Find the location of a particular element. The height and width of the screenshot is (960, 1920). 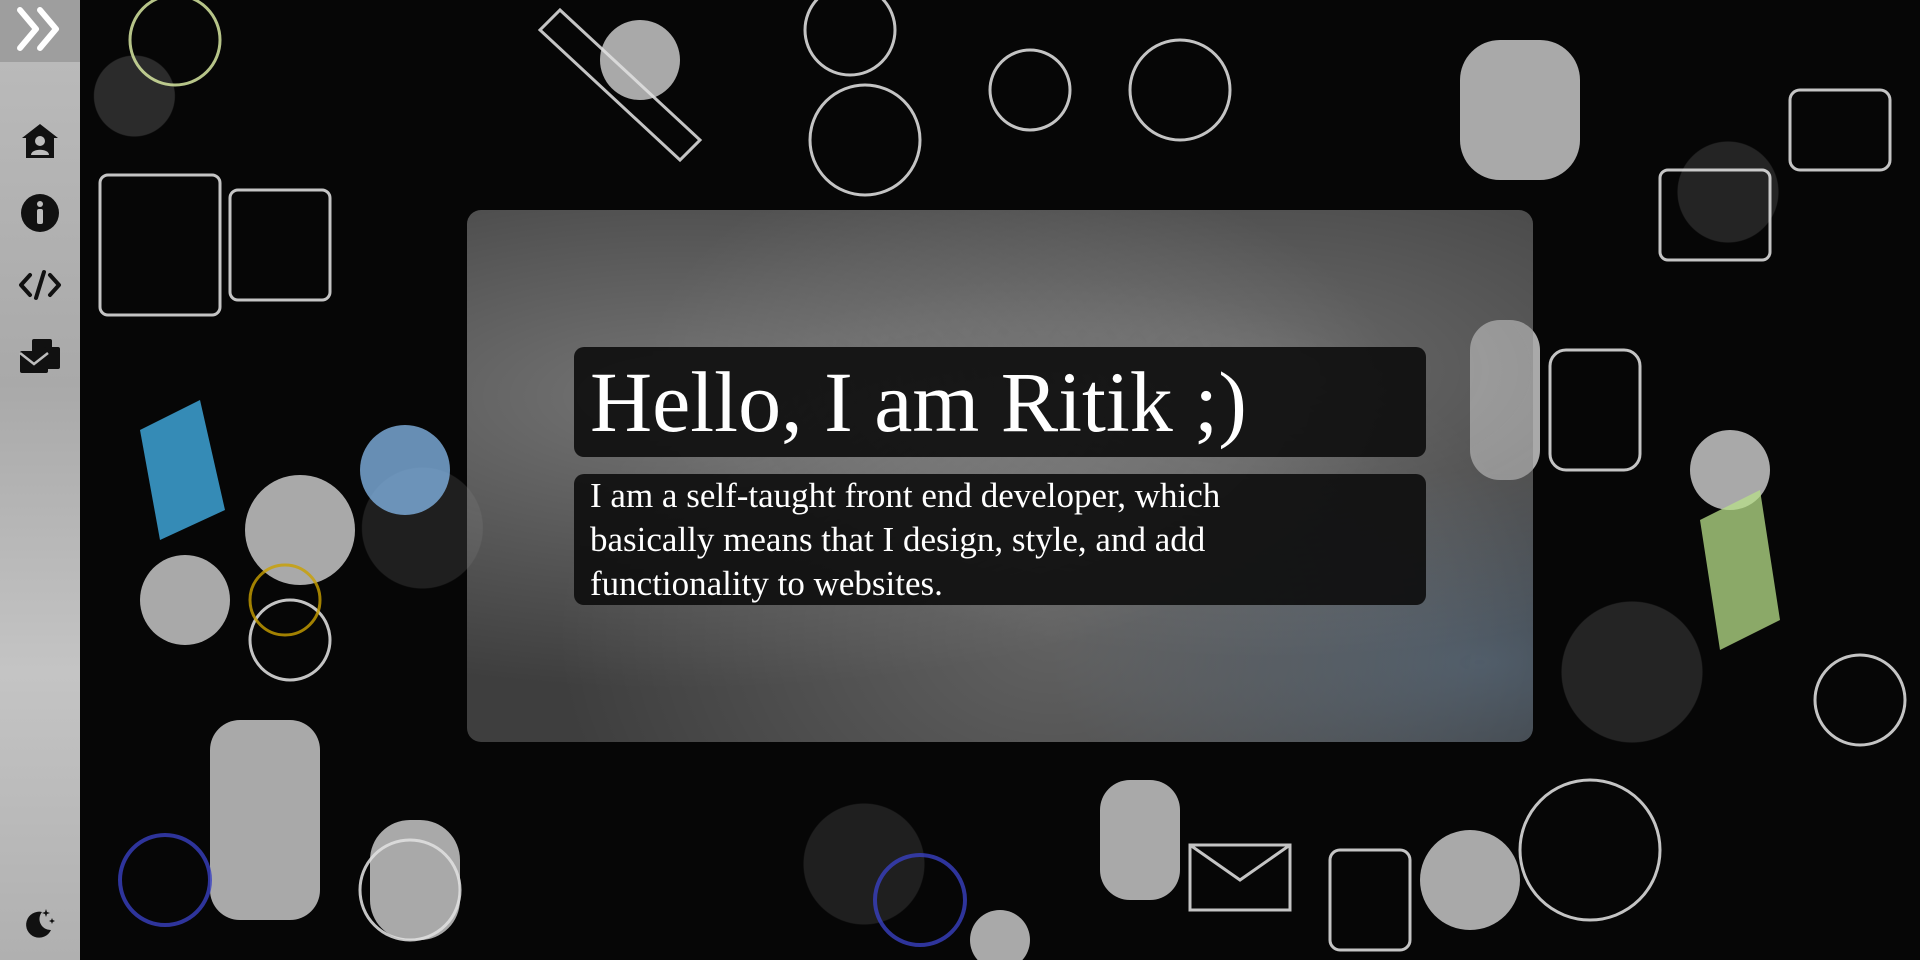

sidebar-nav is located at coordinates (40, 251).